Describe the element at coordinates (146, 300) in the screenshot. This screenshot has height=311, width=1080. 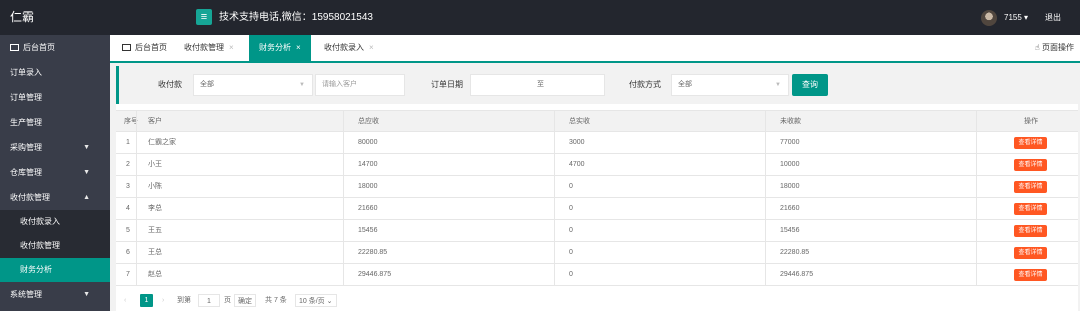
I see `page-current: 1` at that location.